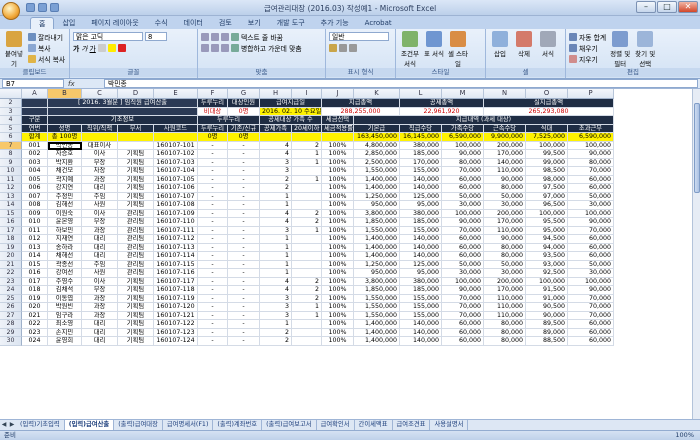 This screenshot has height=440, width=700. What do you see at coordinates (176, 179) in the screenshot?
I see `table-cell: 160107-105` at bounding box center [176, 179].